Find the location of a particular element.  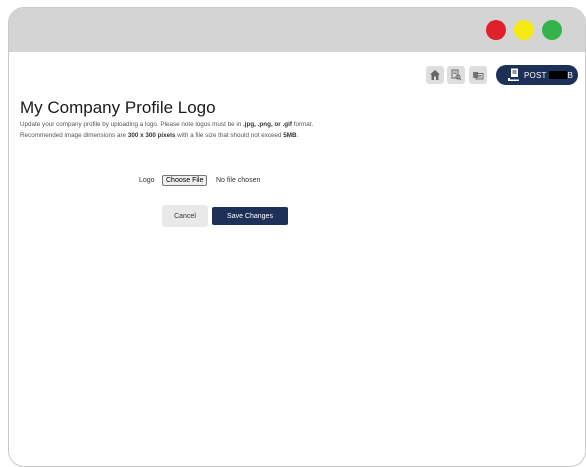

page-title: My Company Profile Logo is located at coordinates (118, 107).